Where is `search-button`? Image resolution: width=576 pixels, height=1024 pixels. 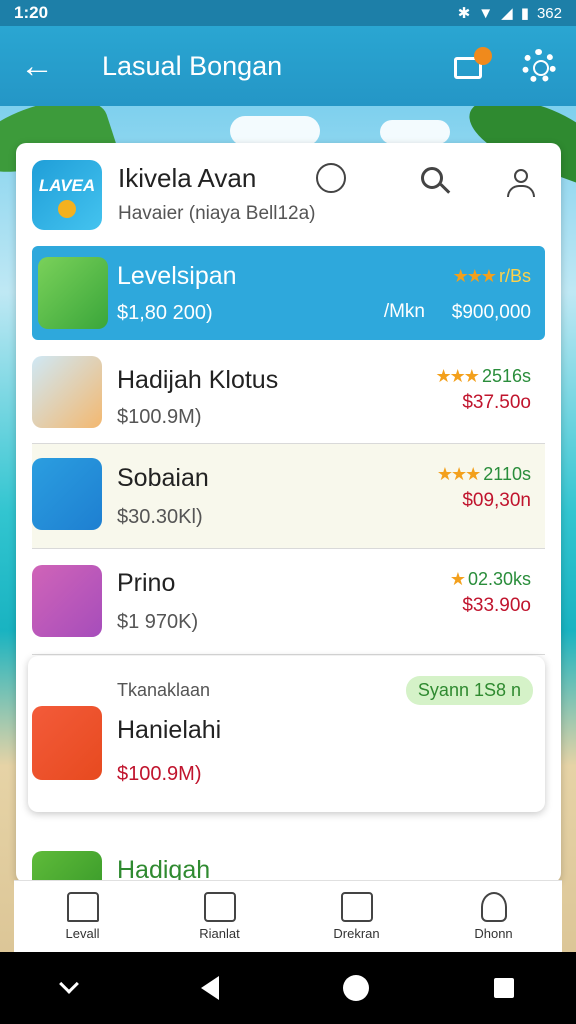 search-button is located at coordinates (436, 181).